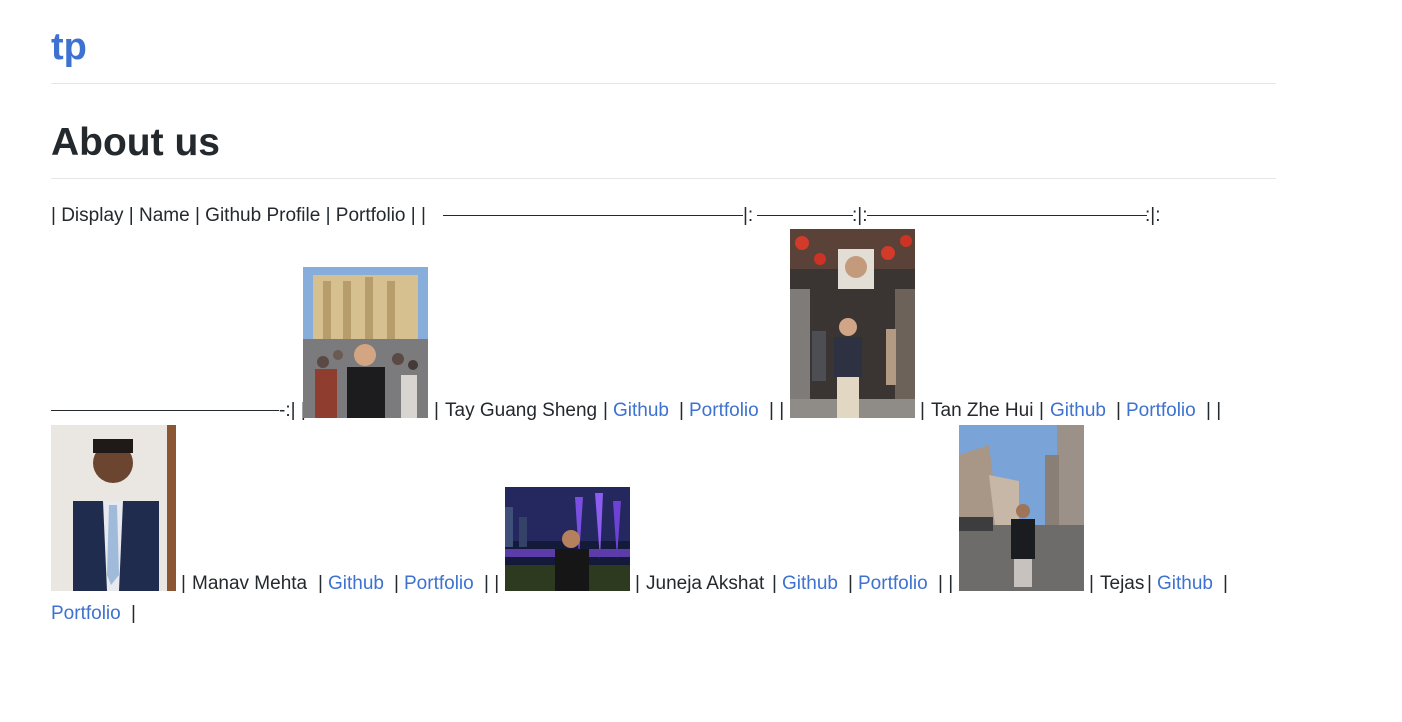 This screenshot has width=1402, height=722. What do you see at coordinates (113, 508) in the screenshot?
I see `manav-mehta-photo` at bounding box center [113, 508].